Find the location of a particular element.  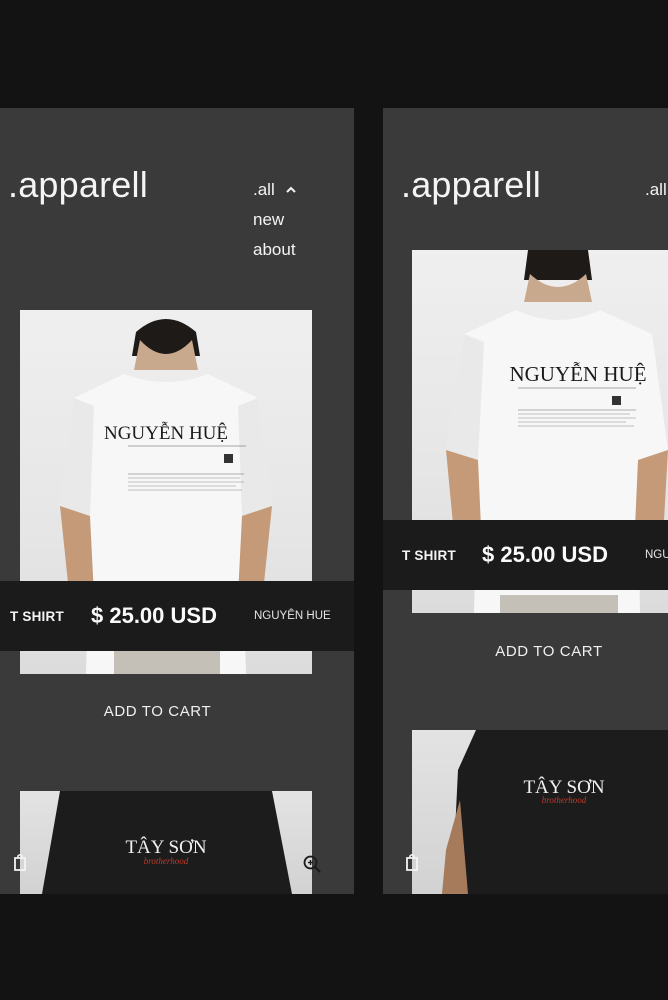

nav-item-new: new is located at coordinates (275, 220).